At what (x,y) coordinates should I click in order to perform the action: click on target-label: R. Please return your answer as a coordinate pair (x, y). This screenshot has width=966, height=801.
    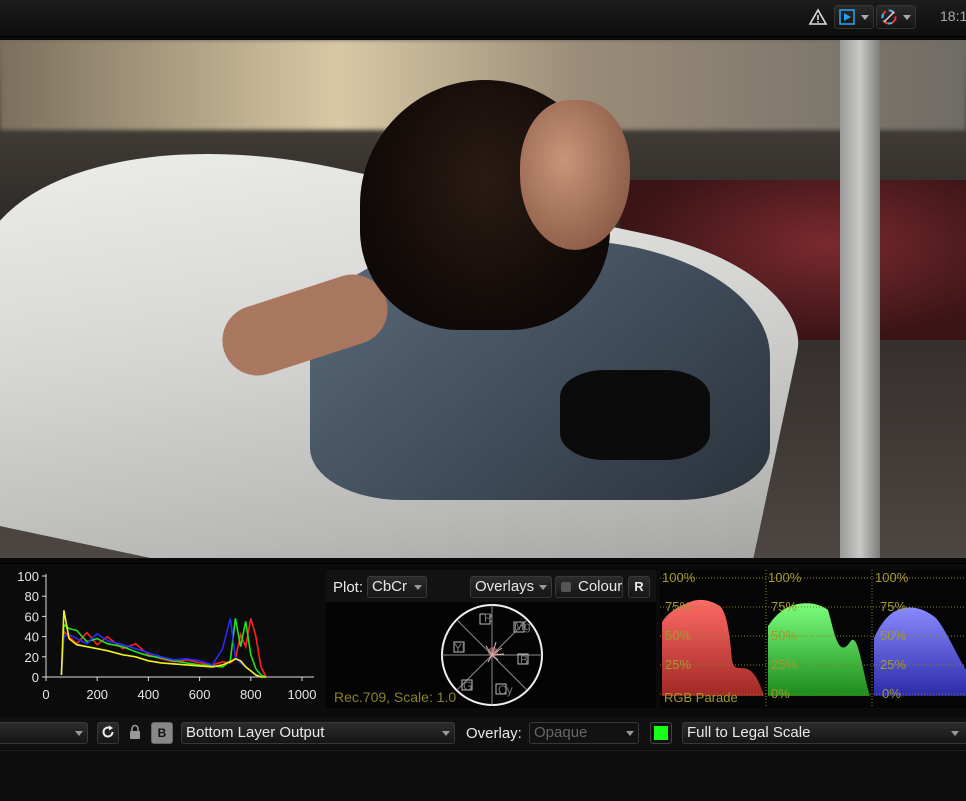
    Looking at the image, I should click on (488, 618).